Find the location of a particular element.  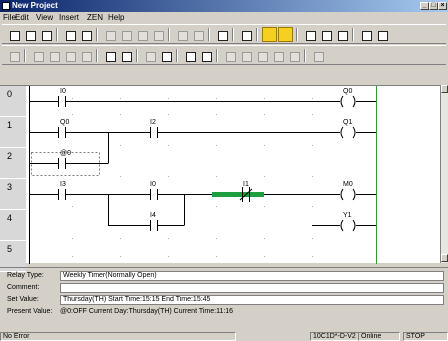

status-mode: STOP is located at coordinates (425, 336).